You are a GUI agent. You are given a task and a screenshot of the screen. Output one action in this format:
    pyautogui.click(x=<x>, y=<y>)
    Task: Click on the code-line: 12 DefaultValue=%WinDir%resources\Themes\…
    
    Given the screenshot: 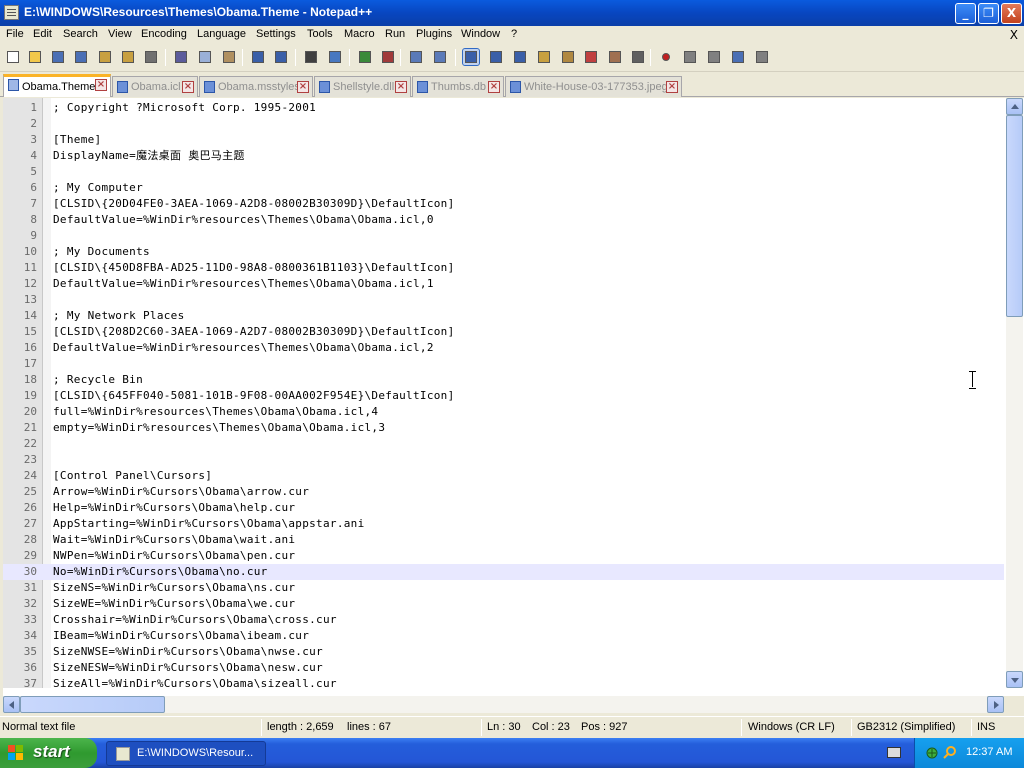 What is the action you would take?
    pyautogui.click(x=503, y=284)
    